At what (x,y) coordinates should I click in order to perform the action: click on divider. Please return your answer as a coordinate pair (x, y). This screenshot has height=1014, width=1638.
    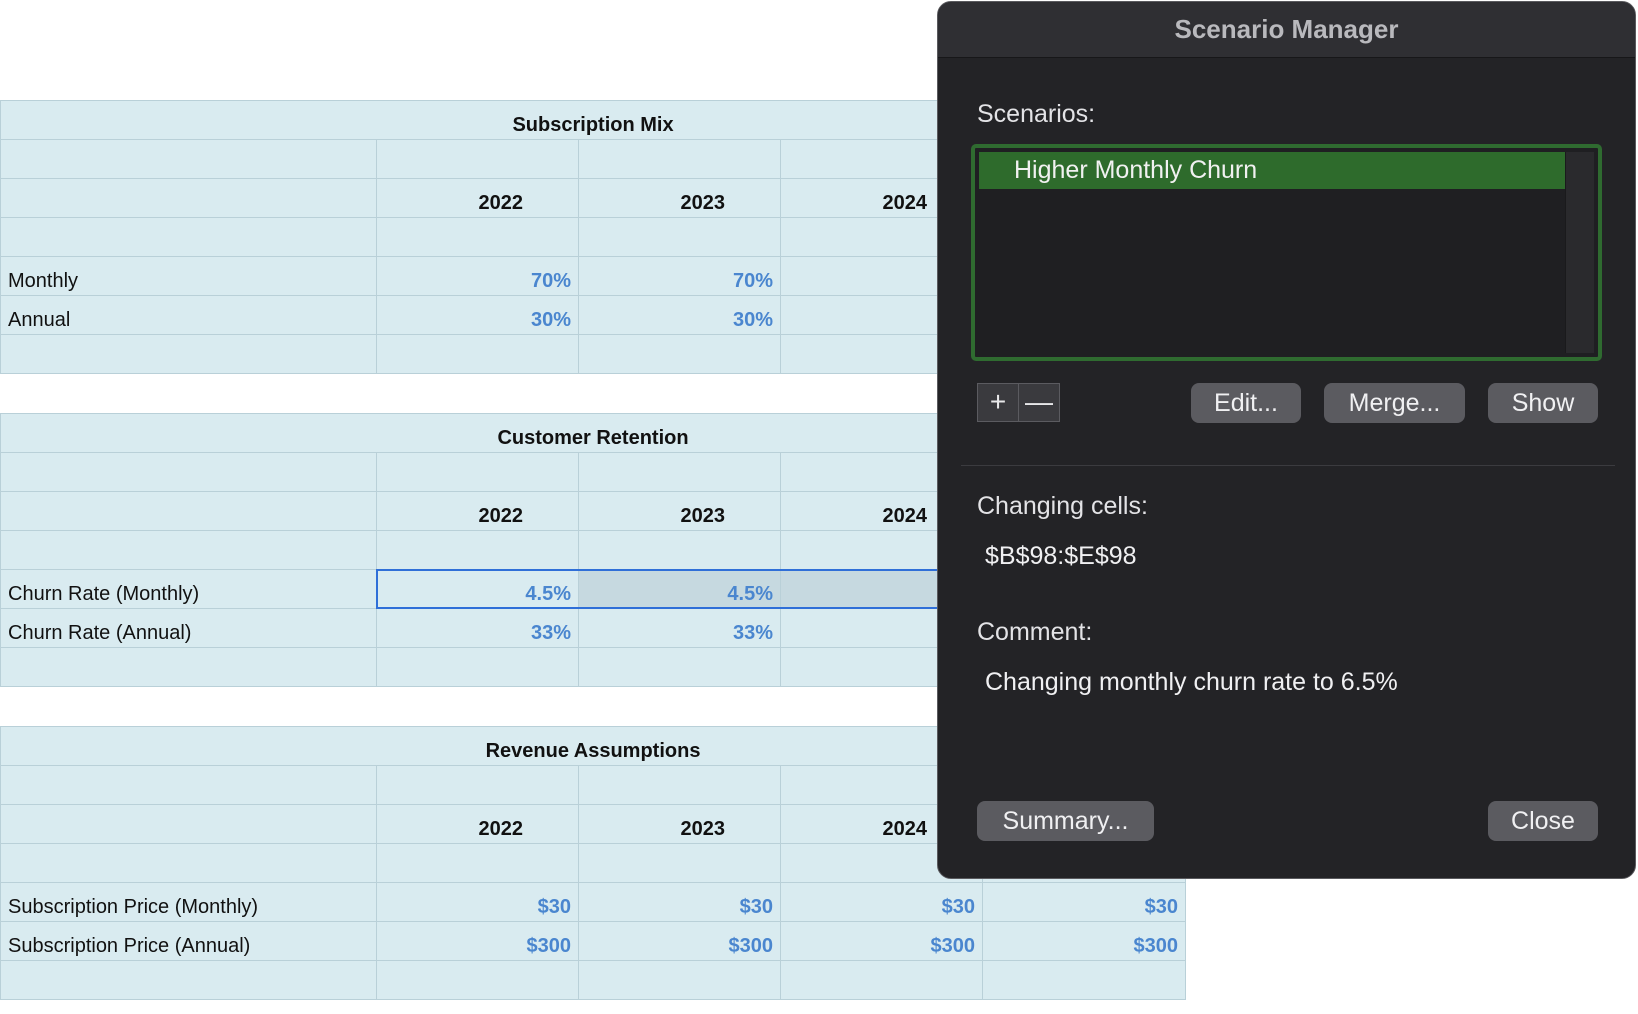
    Looking at the image, I should click on (1288, 465).